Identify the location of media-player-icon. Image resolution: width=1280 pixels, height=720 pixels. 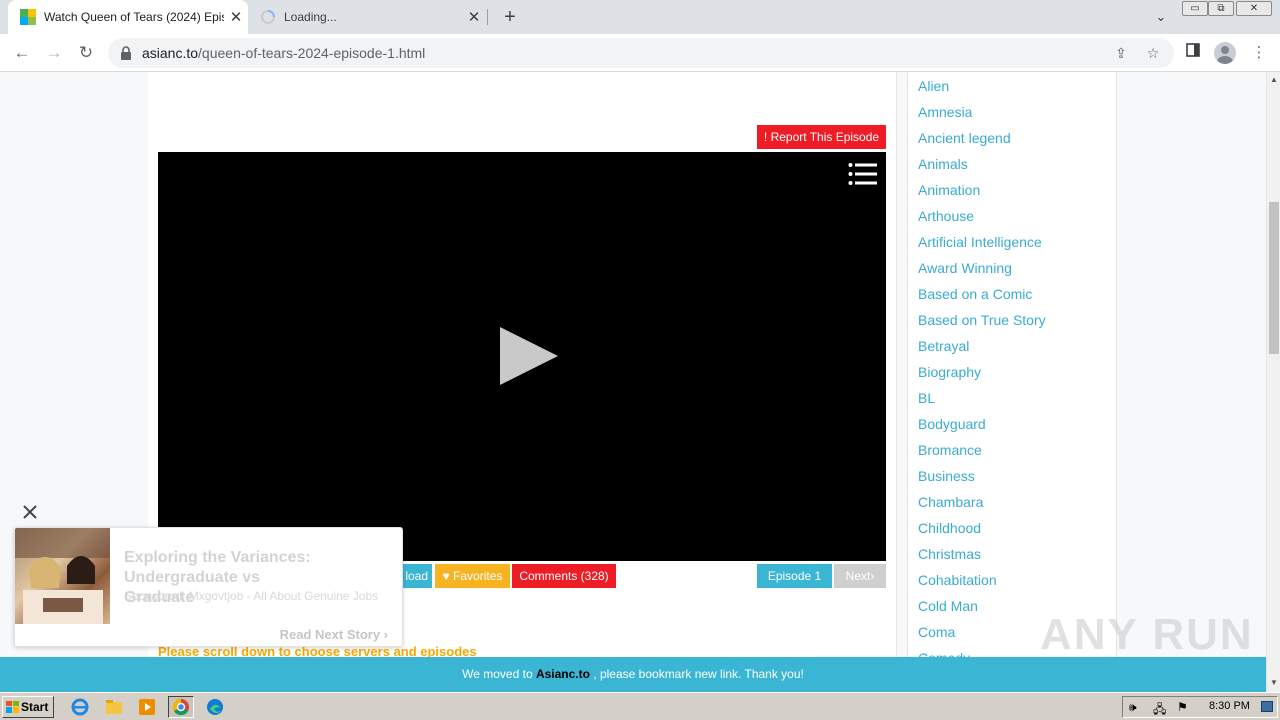
(147, 707).